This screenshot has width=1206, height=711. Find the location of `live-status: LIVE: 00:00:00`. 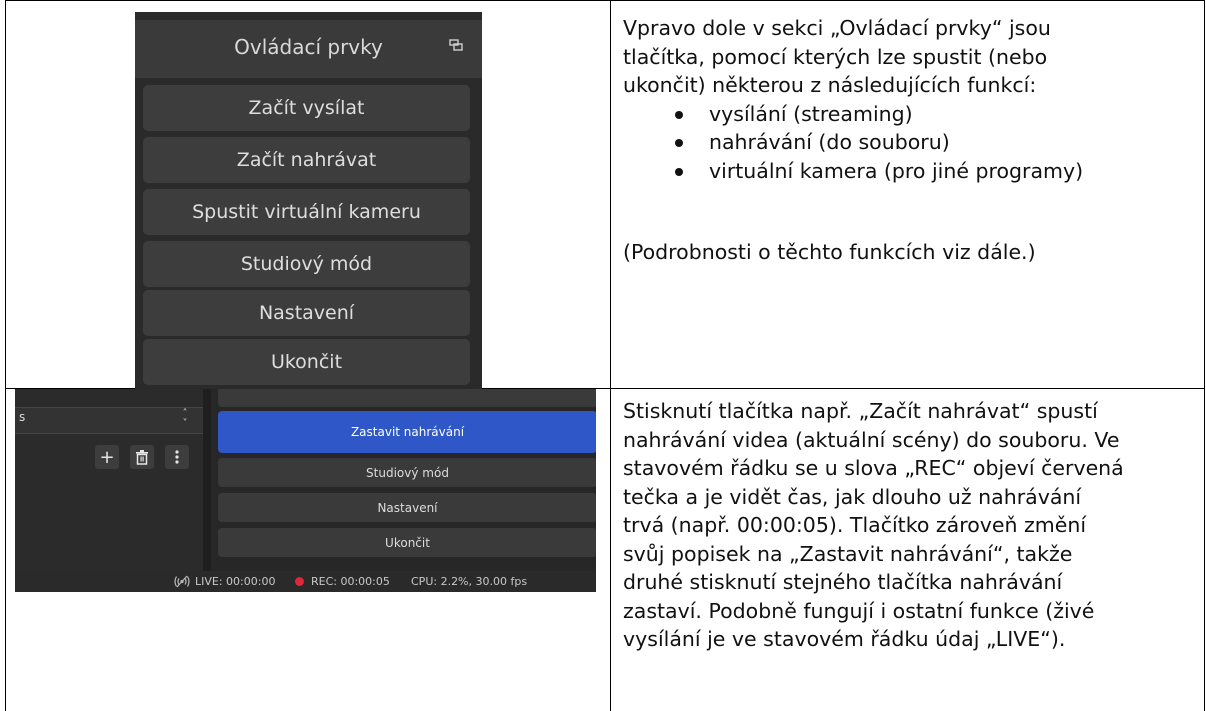

live-status: LIVE: 00:00:00 is located at coordinates (235, 581).